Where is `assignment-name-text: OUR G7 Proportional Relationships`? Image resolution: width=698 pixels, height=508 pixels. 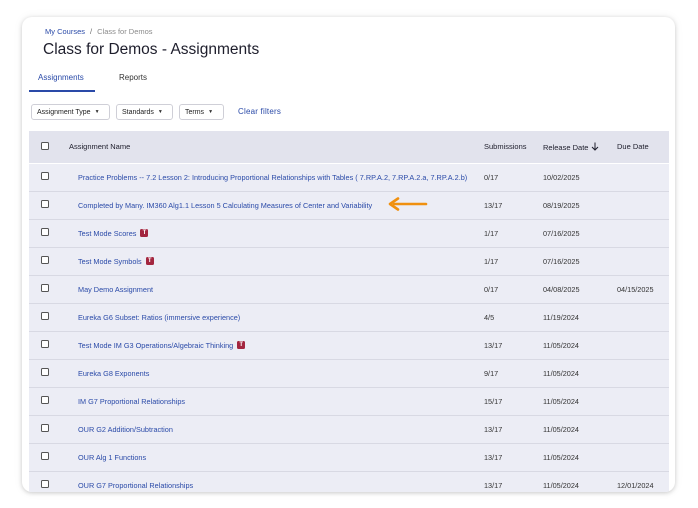 assignment-name-text: OUR G7 Proportional Relationships is located at coordinates (136, 485).